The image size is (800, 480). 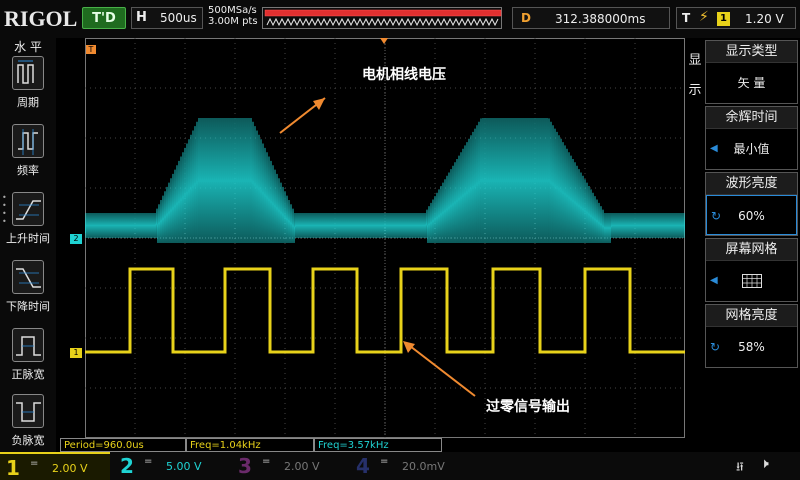 I want to click on channel-4-tab: 4 = 20.0mV, so click(x=405, y=466).